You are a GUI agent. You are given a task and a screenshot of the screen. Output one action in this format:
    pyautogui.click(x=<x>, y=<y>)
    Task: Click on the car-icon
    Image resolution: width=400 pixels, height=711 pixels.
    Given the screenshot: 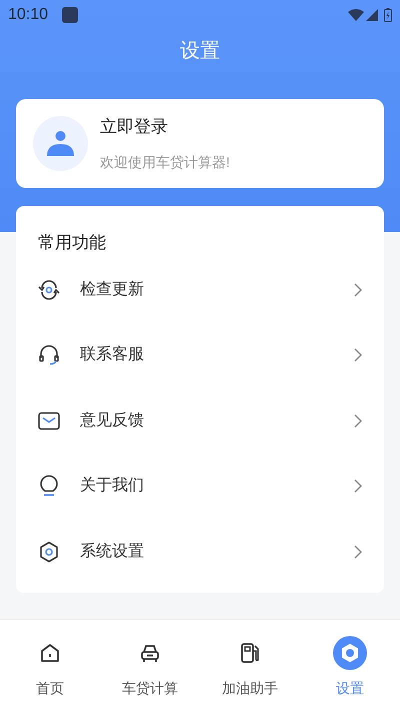 What is the action you would take?
    pyautogui.click(x=150, y=653)
    